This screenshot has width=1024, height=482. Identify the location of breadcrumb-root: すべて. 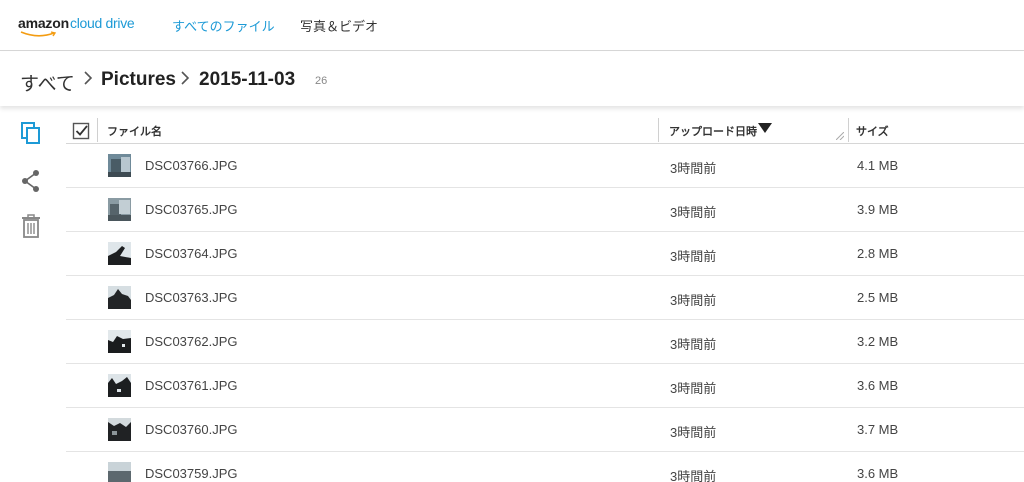
(47, 82).